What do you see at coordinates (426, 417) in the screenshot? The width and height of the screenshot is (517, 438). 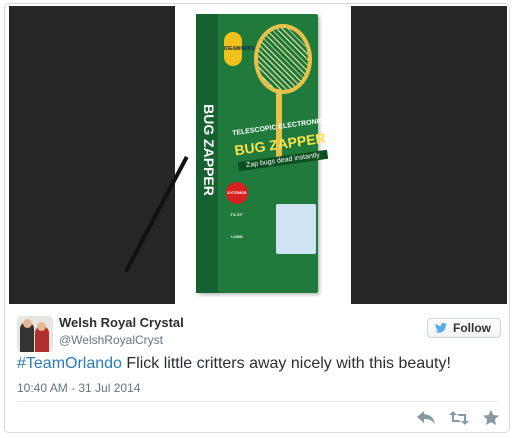 I see `reply-icon` at bounding box center [426, 417].